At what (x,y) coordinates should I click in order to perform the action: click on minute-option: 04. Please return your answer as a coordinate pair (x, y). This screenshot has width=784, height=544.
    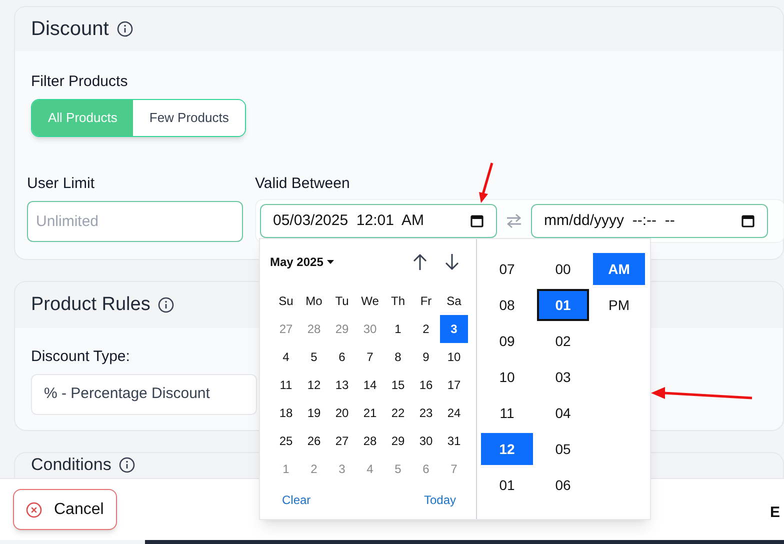
    Looking at the image, I should click on (563, 413).